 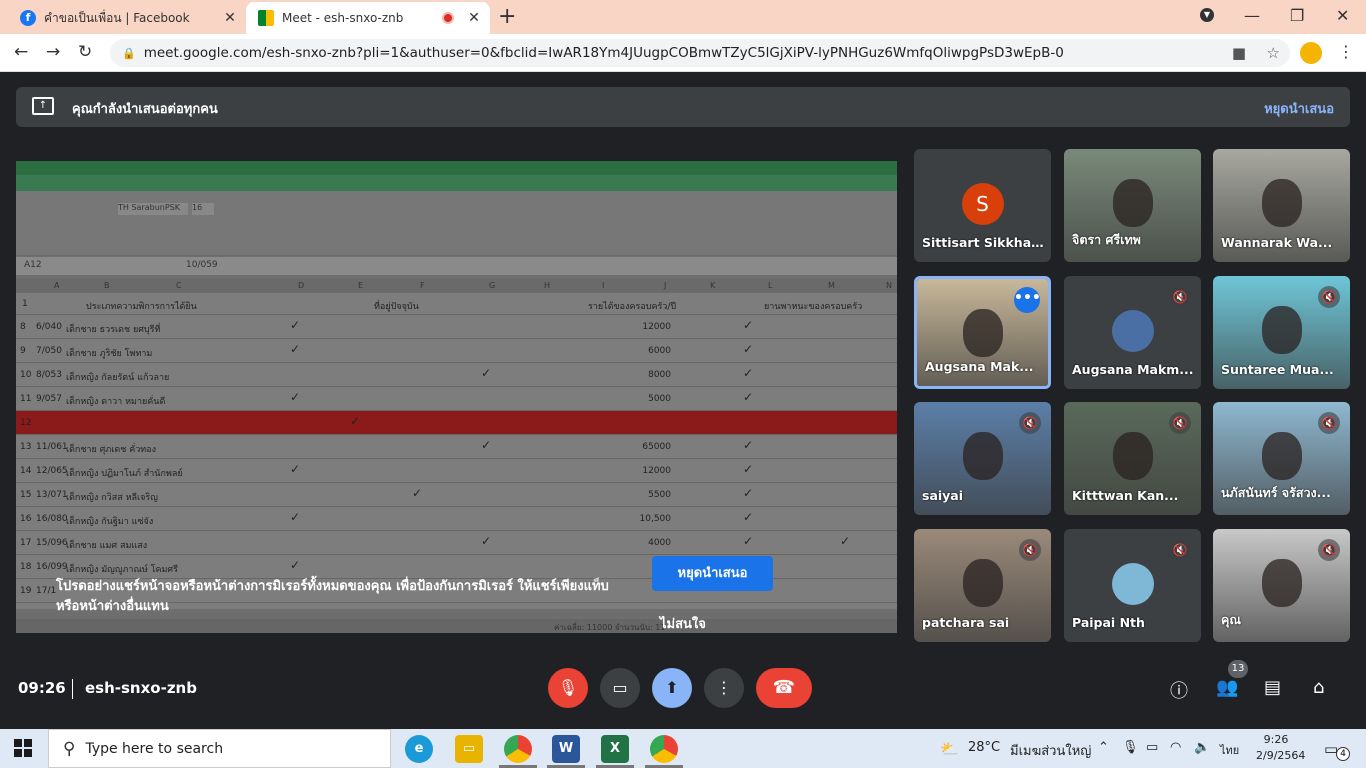 I want to click on participant-avatar: S, so click(x=982, y=204).